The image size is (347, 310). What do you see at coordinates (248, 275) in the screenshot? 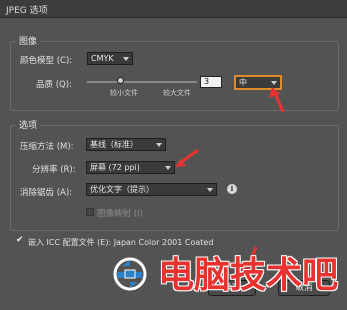
I see `watermark-text: 电脑技术吧` at bounding box center [248, 275].